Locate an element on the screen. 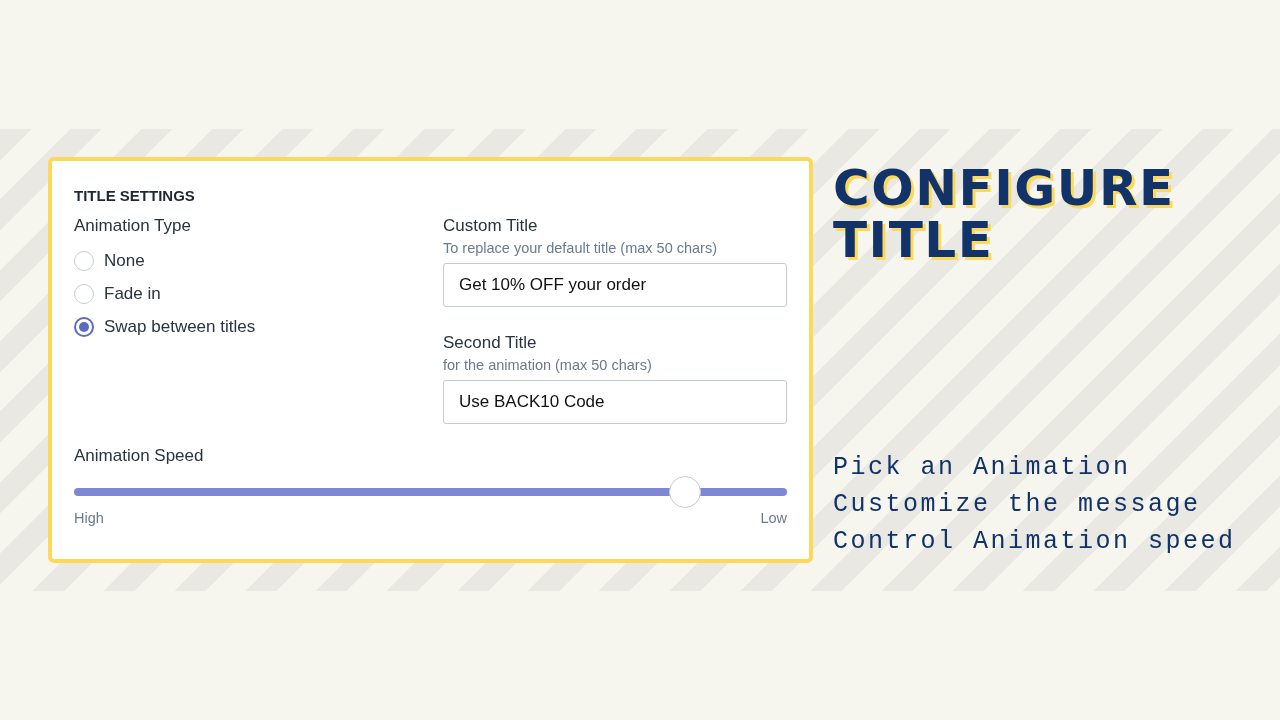 The width and height of the screenshot is (1280, 720). feature-line: Pick an Animation is located at coordinates (982, 467).